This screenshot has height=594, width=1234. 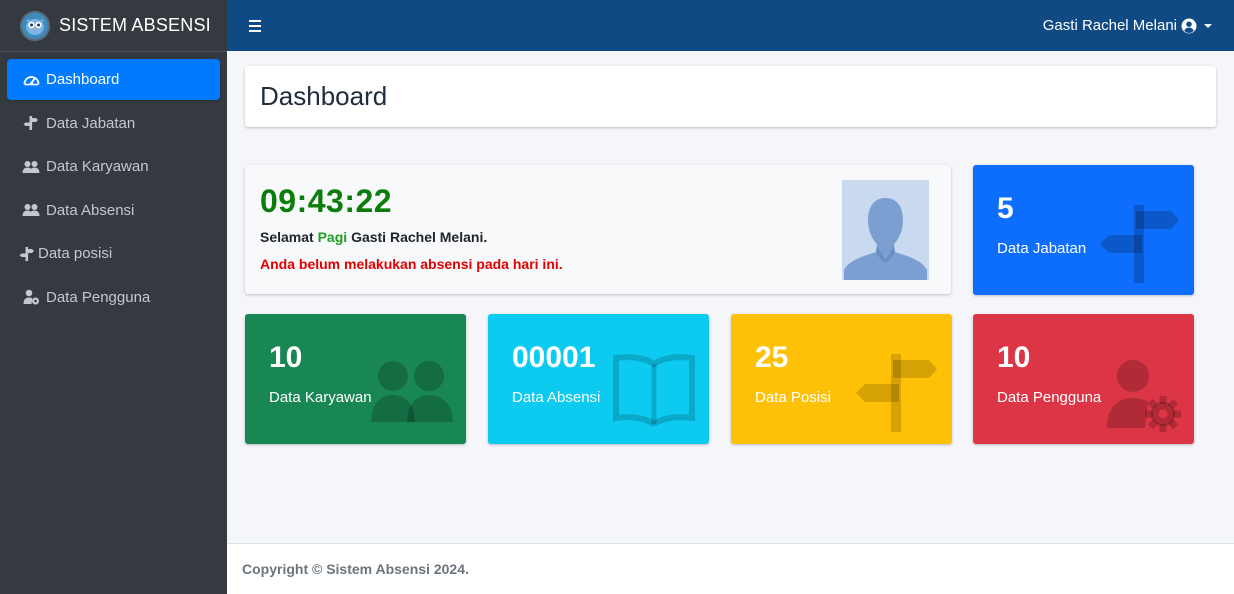 What do you see at coordinates (419, 237) in the screenshot?
I see `greeting-user: Gasti Rachel Melani.` at bounding box center [419, 237].